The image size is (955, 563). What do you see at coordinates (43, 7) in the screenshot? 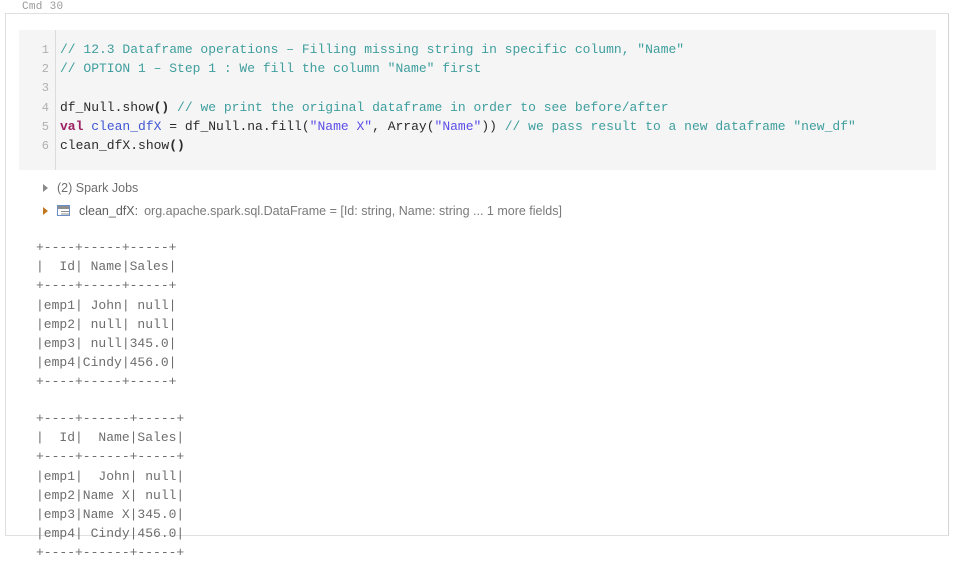
I see `cmd-label: Cmd 30` at bounding box center [43, 7].